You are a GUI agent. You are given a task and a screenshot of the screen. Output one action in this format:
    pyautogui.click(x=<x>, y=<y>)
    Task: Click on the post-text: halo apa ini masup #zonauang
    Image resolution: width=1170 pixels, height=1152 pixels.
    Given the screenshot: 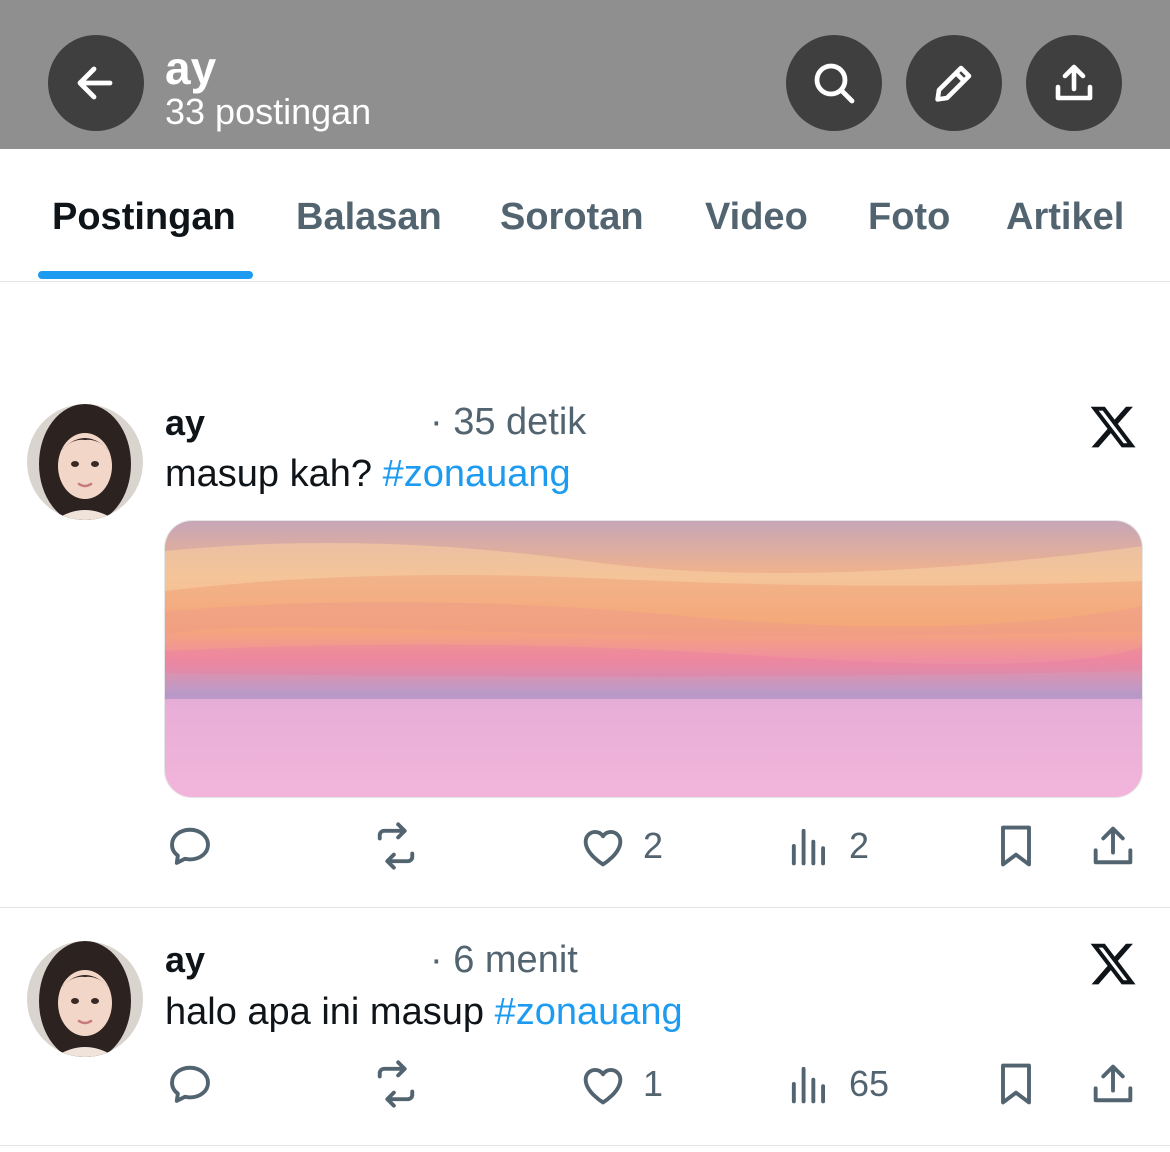 What is the action you would take?
    pyautogui.click(x=424, y=1012)
    